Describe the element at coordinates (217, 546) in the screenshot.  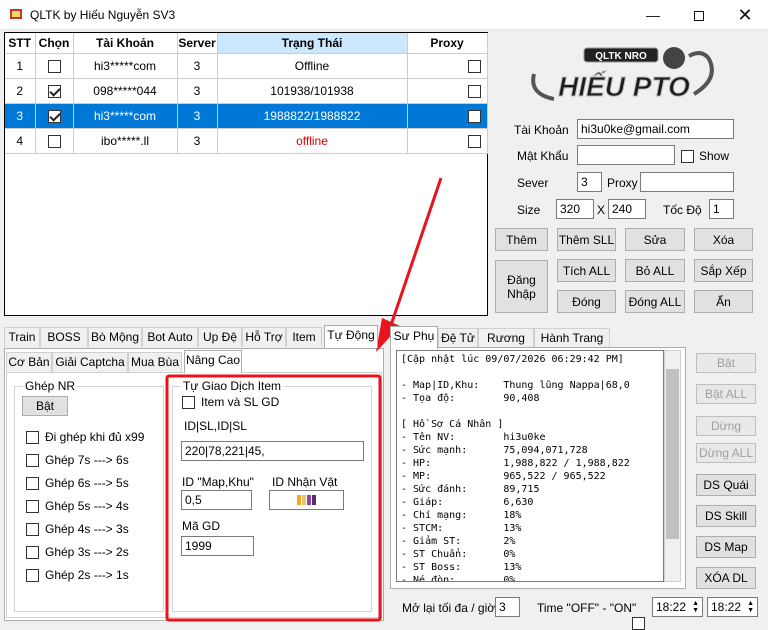
I see `trade-code-input: 1999` at that location.